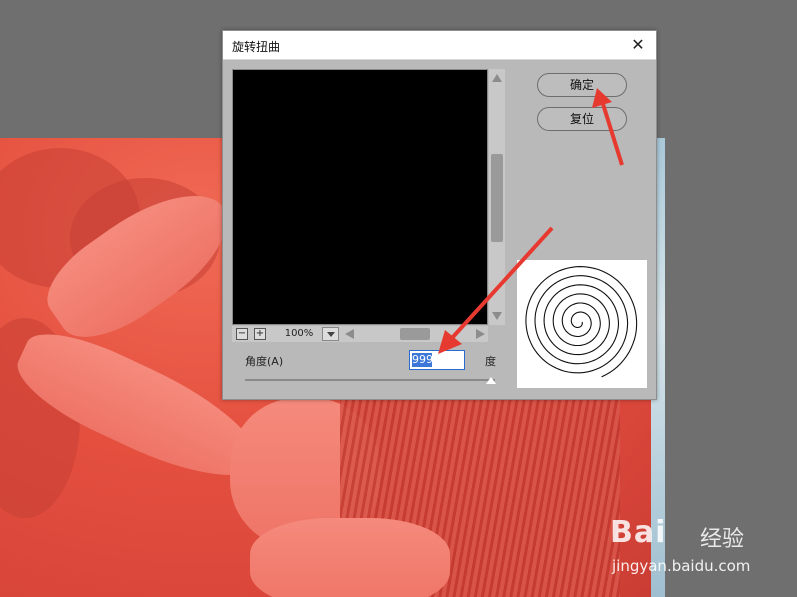 This screenshot has width=797, height=597. Describe the element at coordinates (638, 45) in the screenshot. I see `close-button: ✕` at that location.